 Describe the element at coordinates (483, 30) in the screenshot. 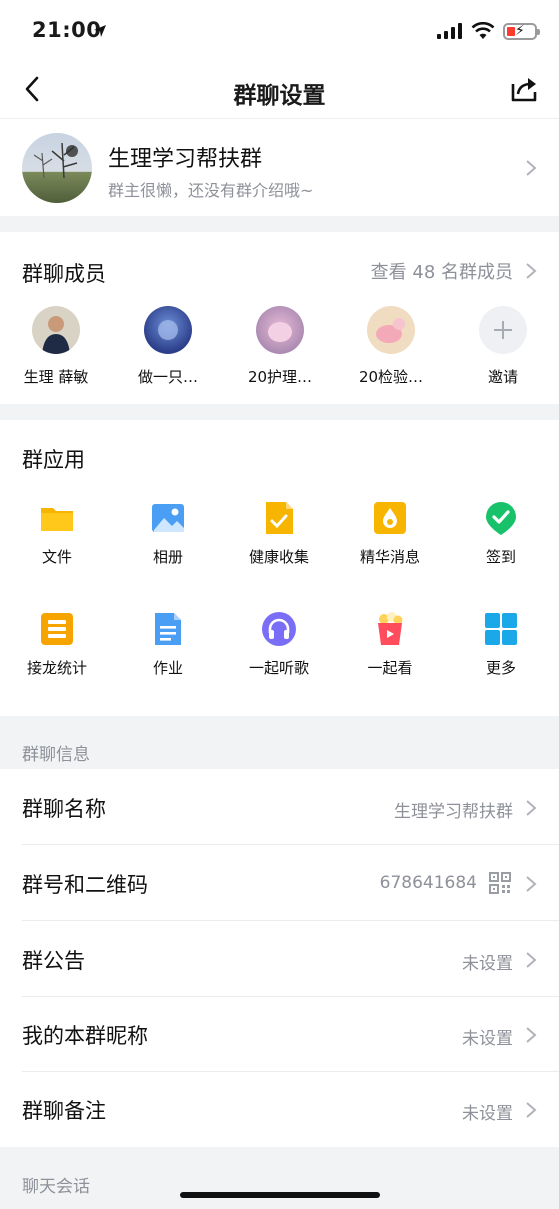

I see `wifi-icon` at that location.